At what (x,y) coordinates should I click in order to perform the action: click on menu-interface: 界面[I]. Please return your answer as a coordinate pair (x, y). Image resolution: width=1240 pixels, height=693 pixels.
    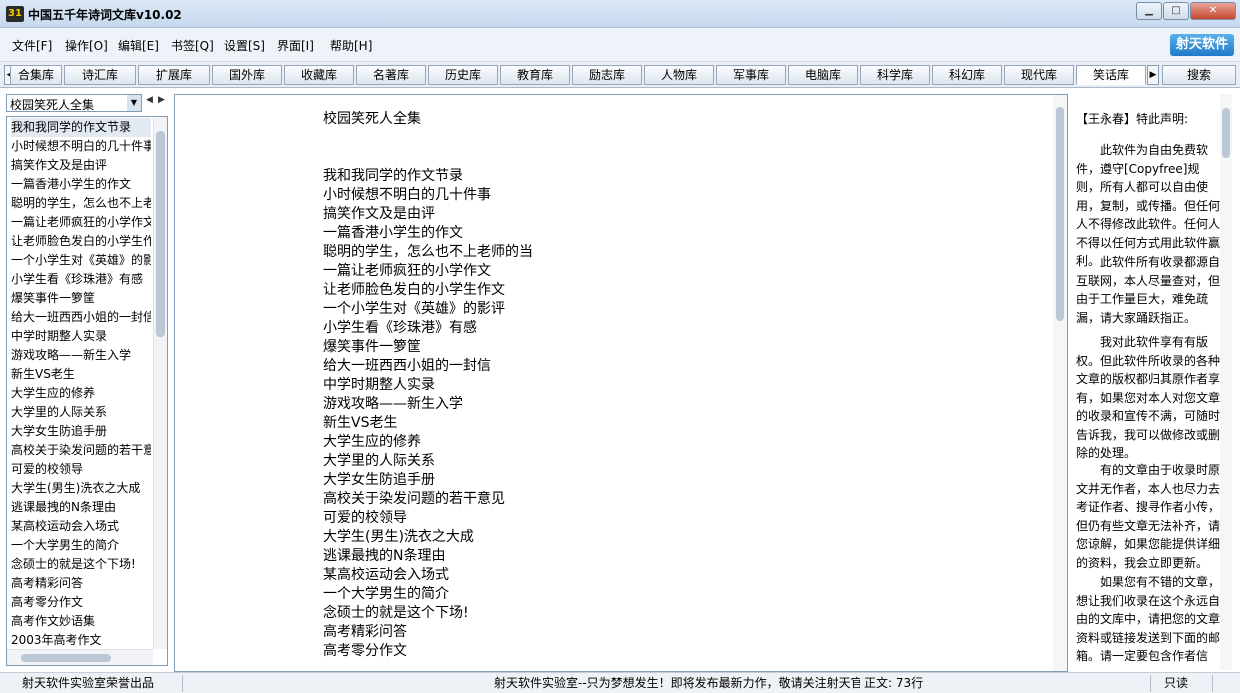
    Looking at the image, I should click on (295, 45).